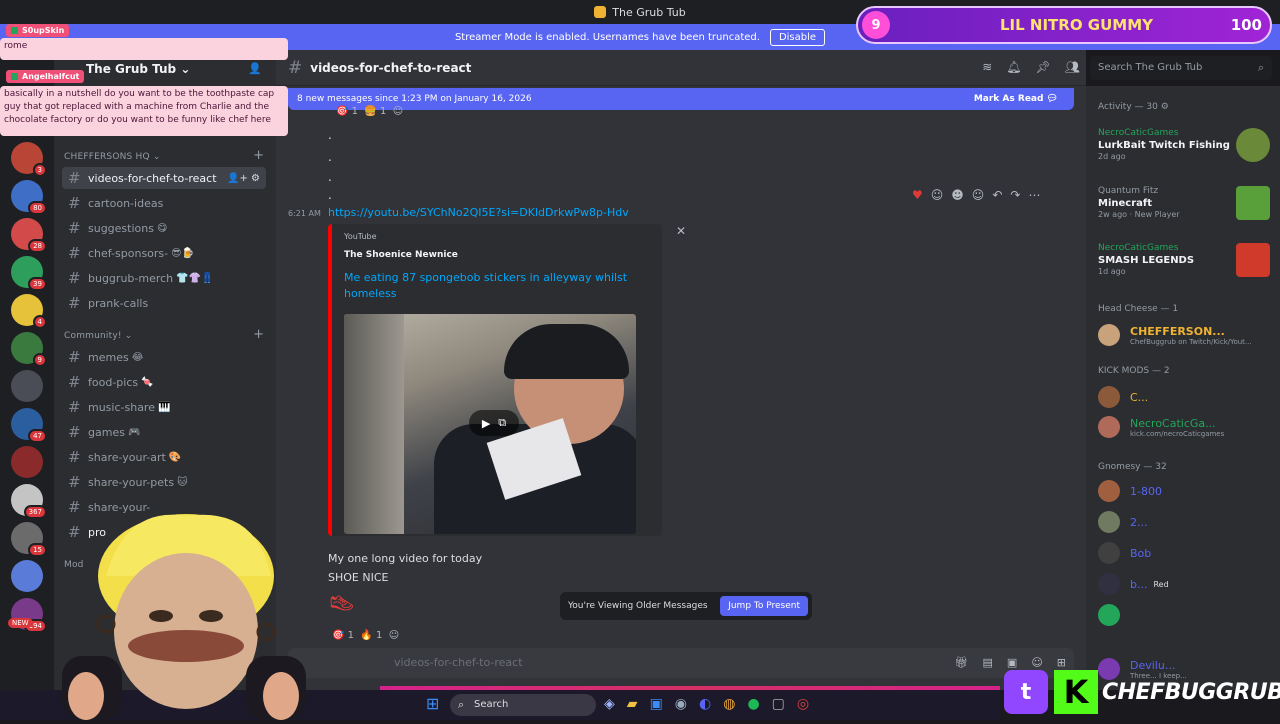 The image size is (1280, 724). I want to click on channel-videos-for-chef-to-react: # videos-for-chef-to-react 👤+ ⚙, so click(164, 178).